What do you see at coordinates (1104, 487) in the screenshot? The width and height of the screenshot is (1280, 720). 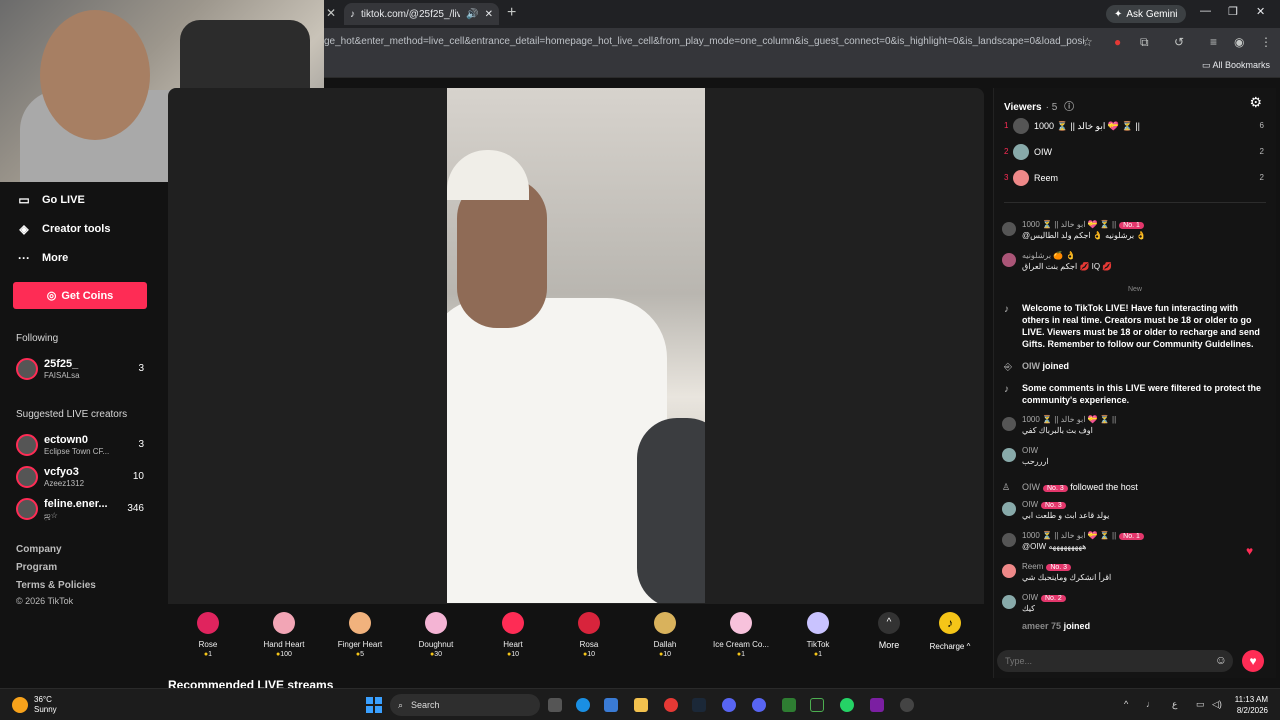 I see `follow-text: followed the host` at bounding box center [1104, 487].